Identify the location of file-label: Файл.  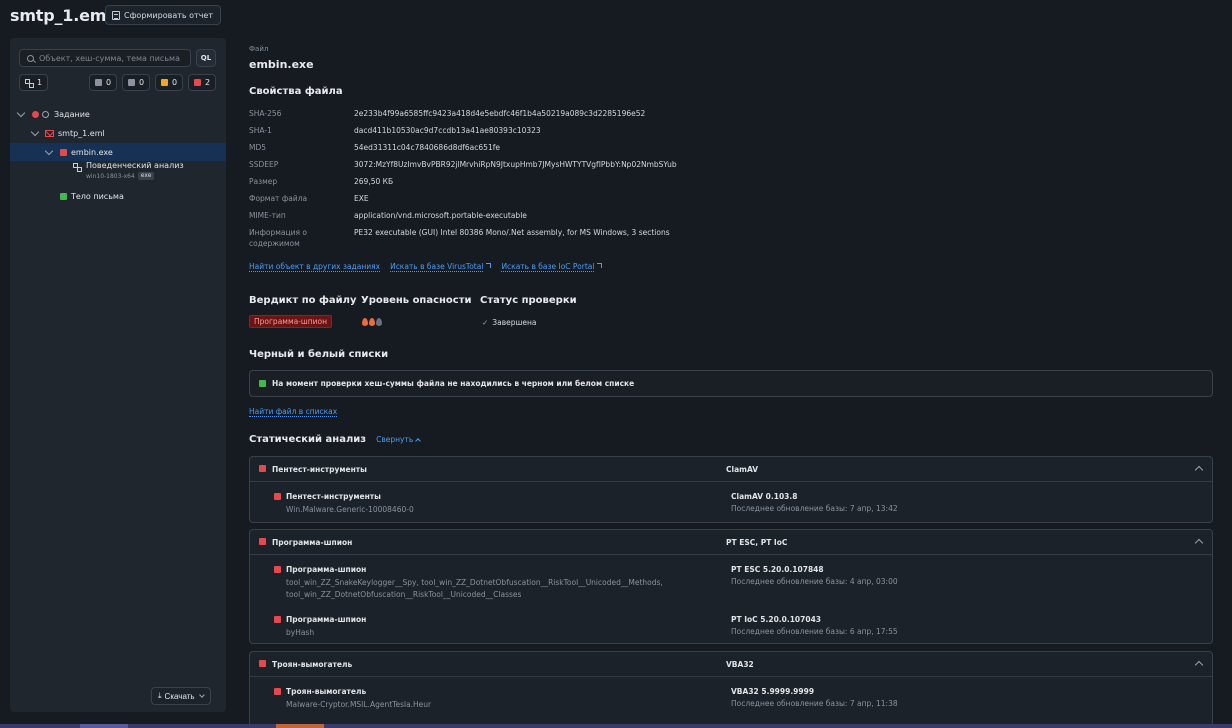
(259, 49).